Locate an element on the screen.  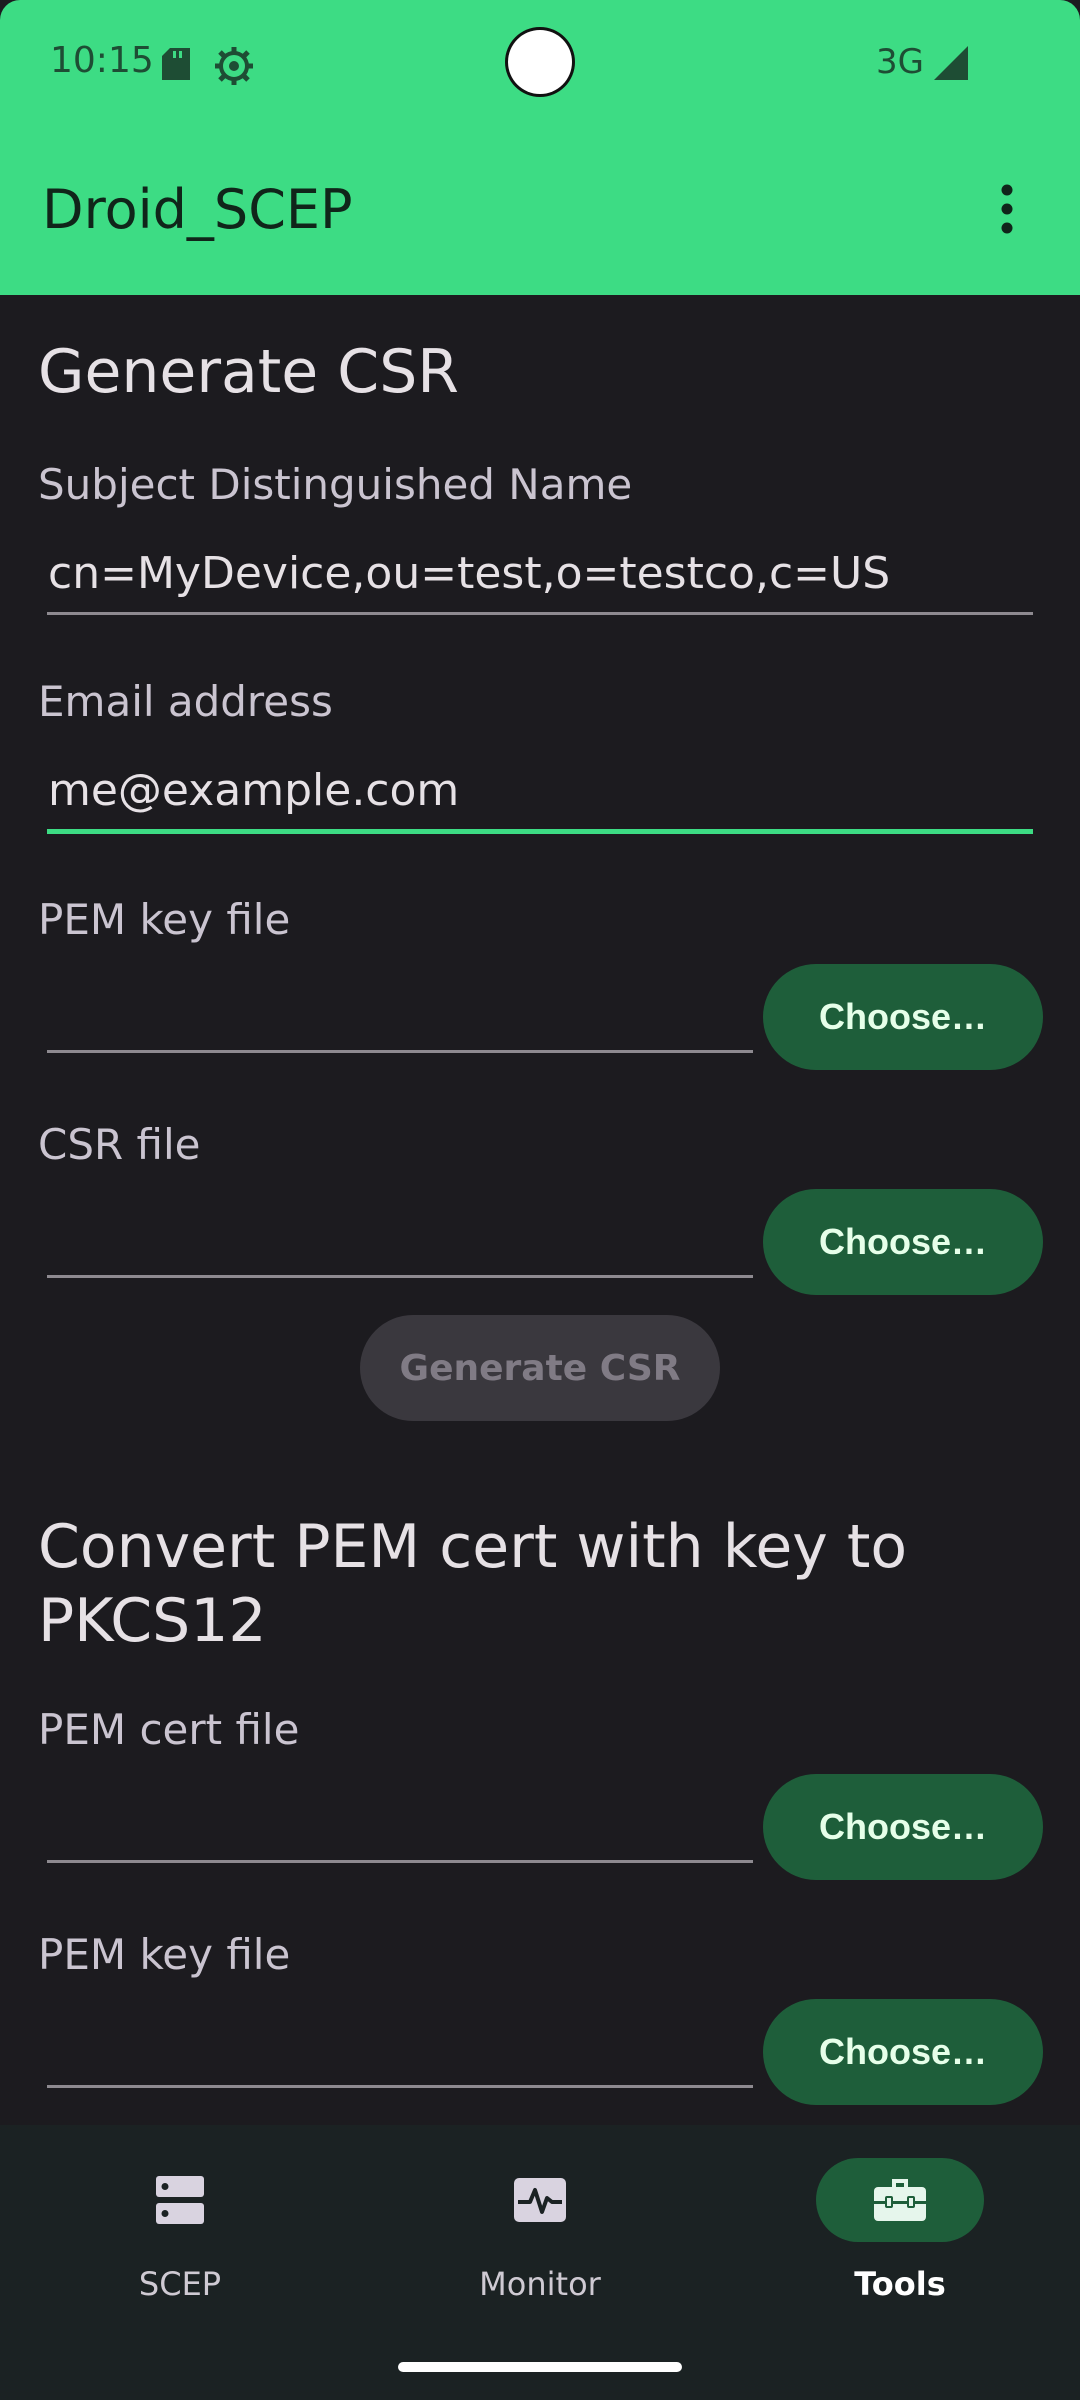
generate-csr-button: Generate CSR is located at coordinates (540, 1368).